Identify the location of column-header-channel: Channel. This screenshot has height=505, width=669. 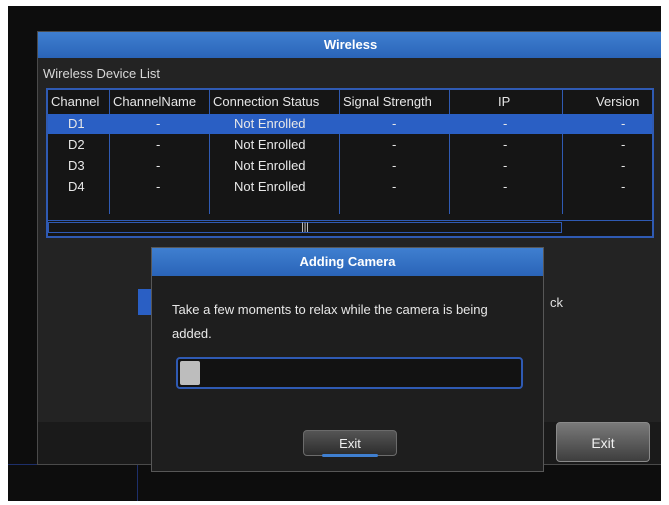
(75, 101).